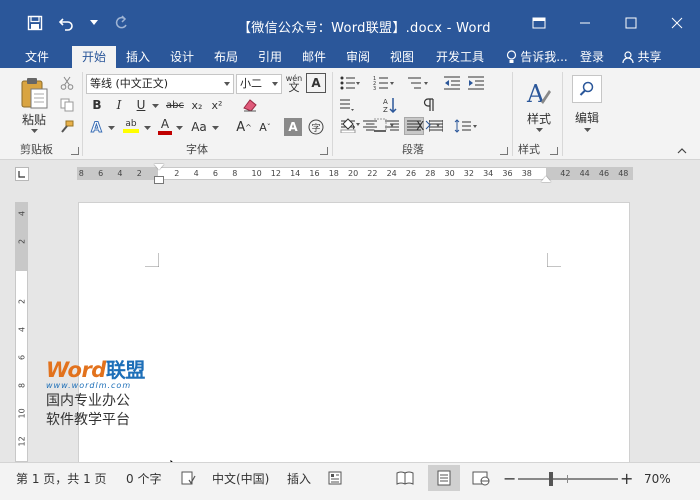 Image resolution: width=700 pixels, height=500 pixels. Describe the element at coordinates (657, 479) in the screenshot. I see `zoom-level: 70%` at that location.